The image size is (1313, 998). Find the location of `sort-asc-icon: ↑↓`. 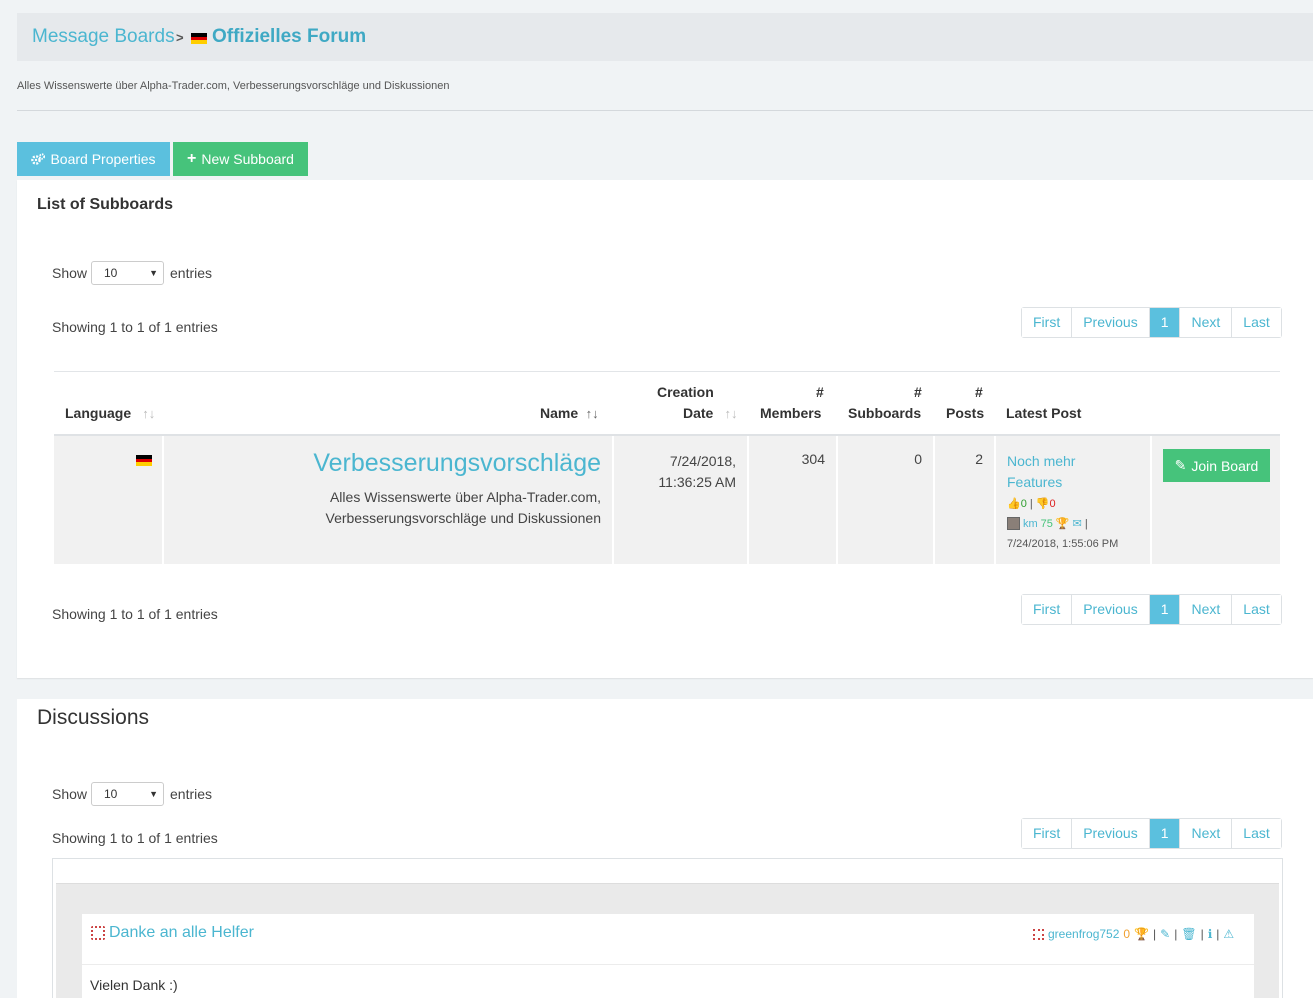

sort-asc-icon: ↑↓ is located at coordinates (590, 413).